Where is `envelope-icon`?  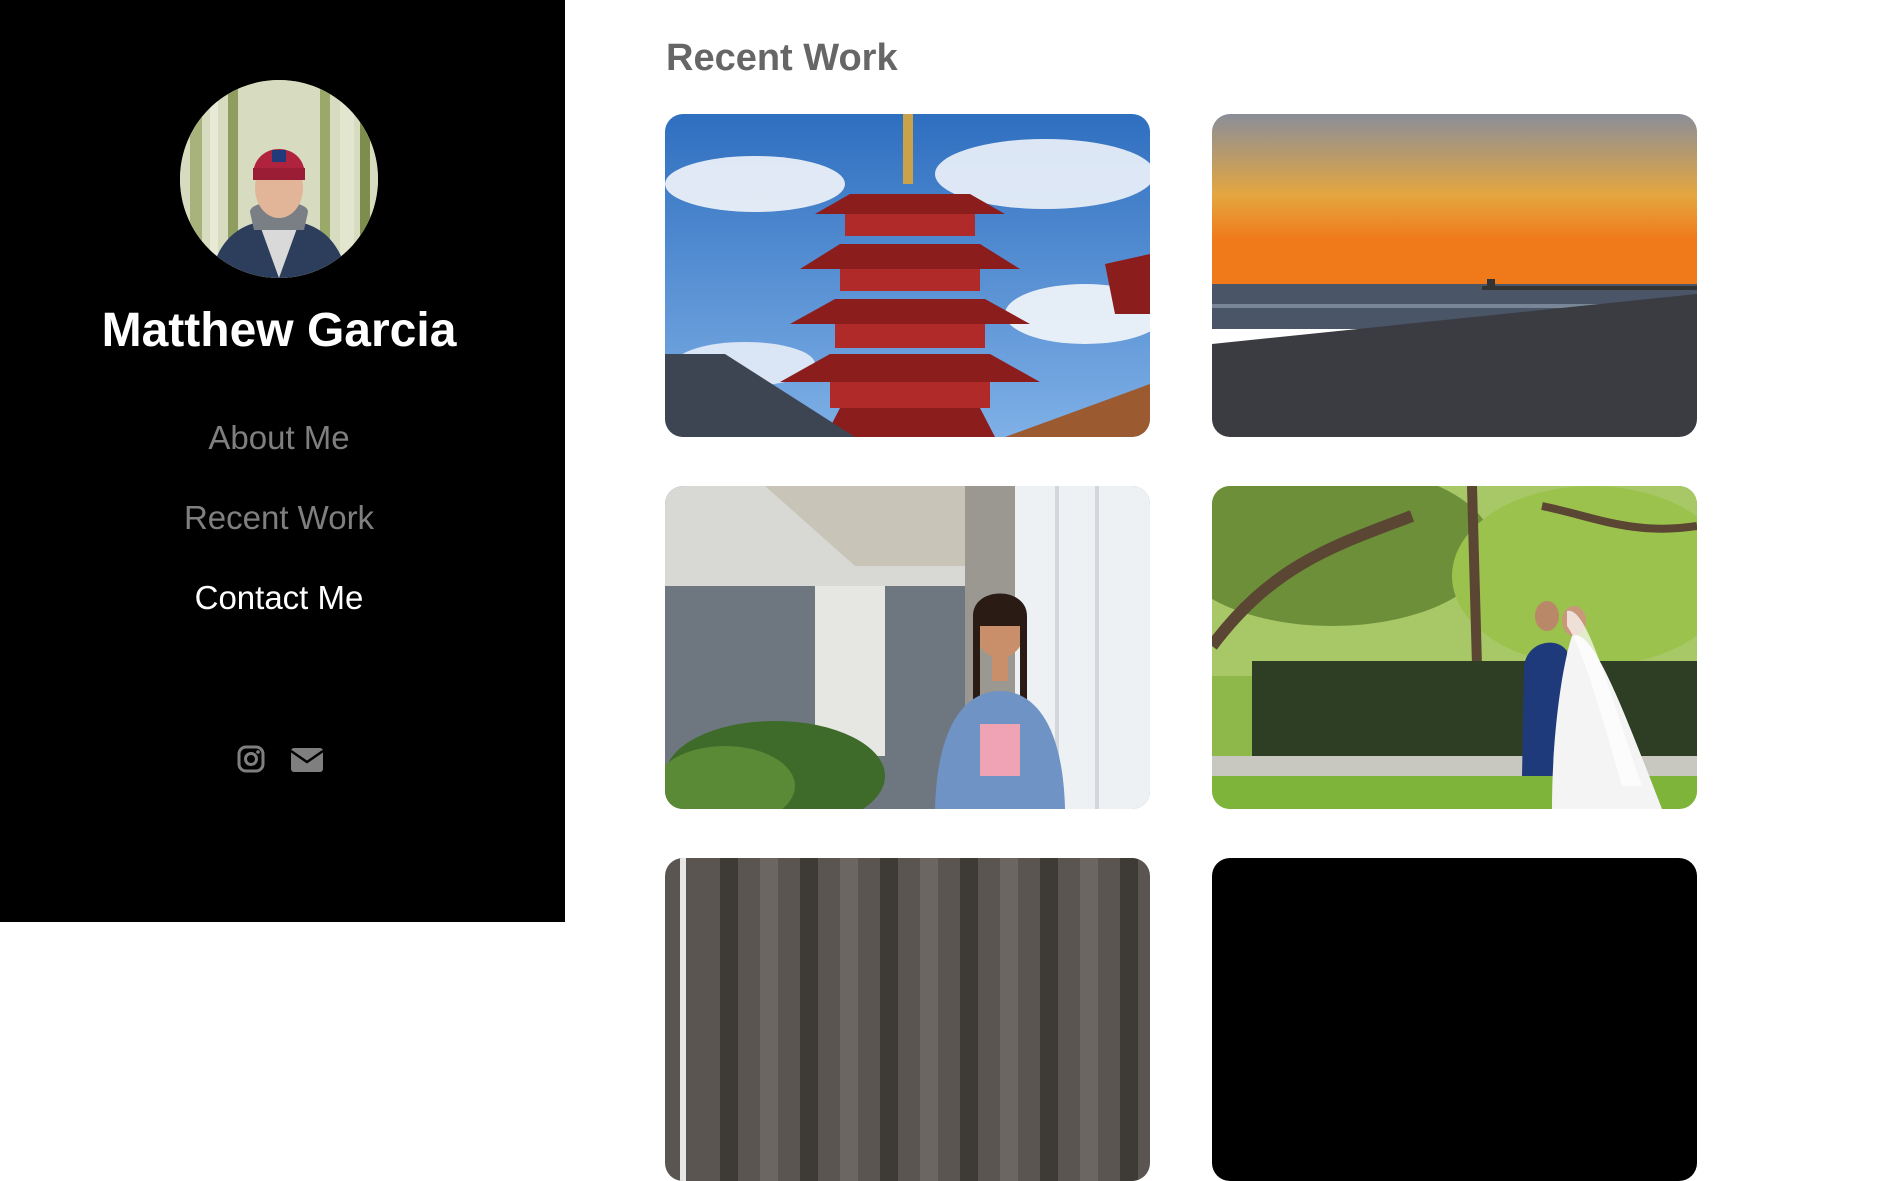 envelope-icon is located at coordinates (307, 761).